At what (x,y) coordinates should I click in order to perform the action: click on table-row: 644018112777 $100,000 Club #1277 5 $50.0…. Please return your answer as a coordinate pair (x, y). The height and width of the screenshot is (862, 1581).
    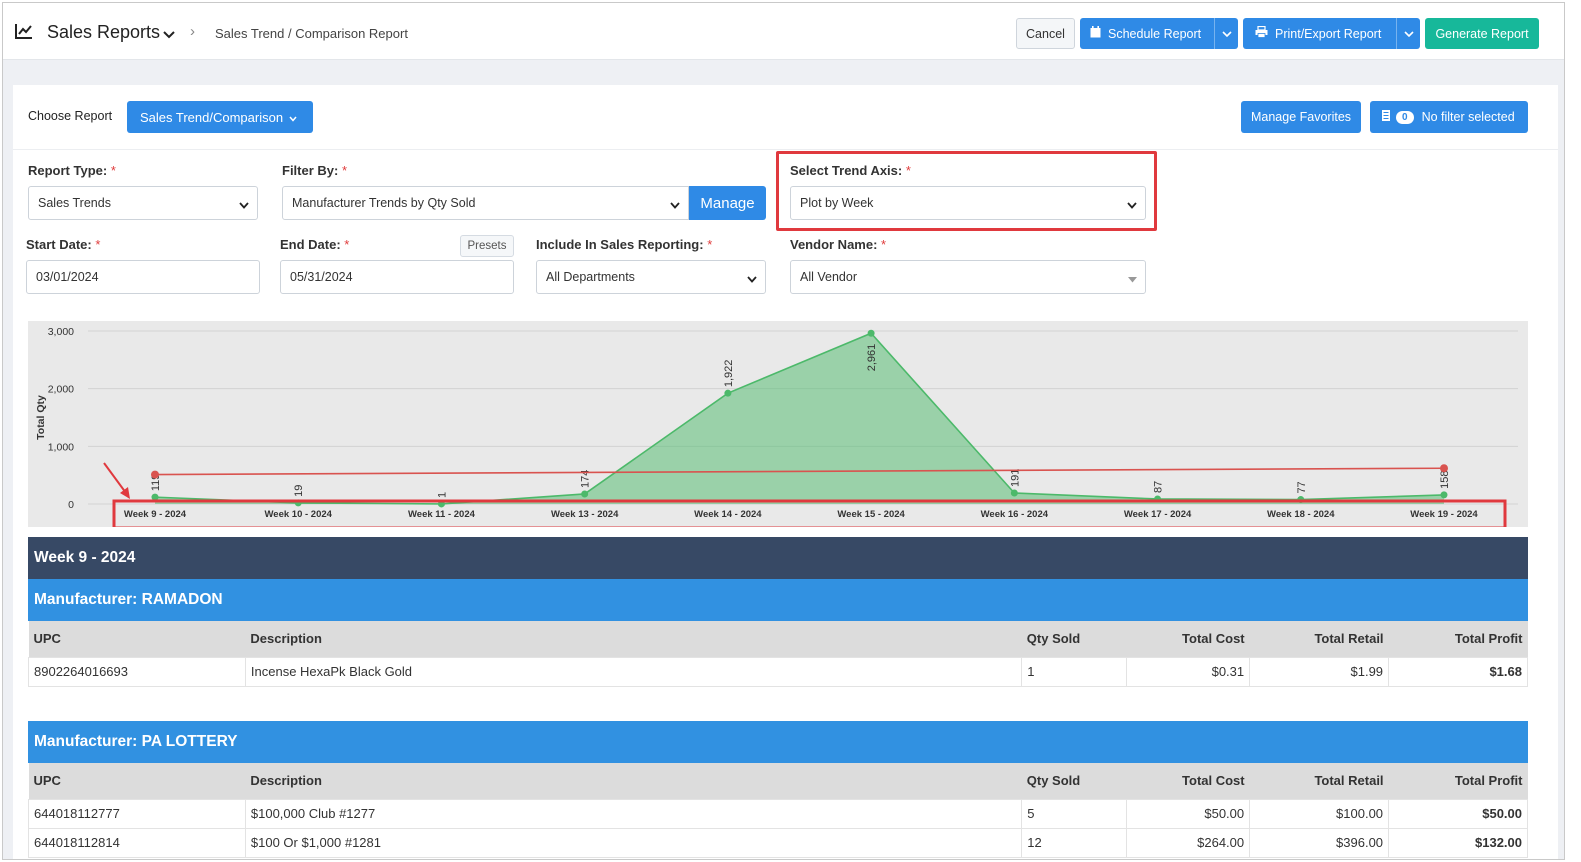
    Looking at the image, I should click on (778, 813).